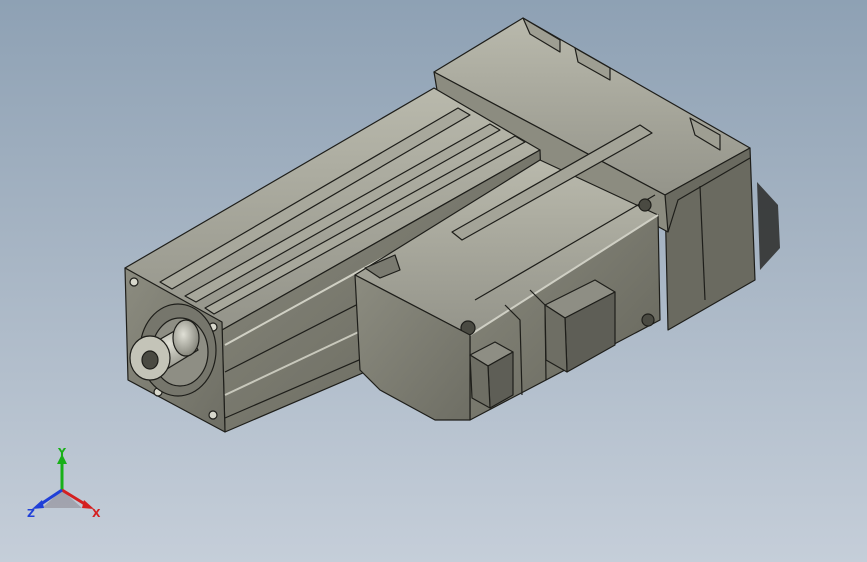 The image size is (867, 562). Describe the element at coordinates (491, 375) in the screenshot. I see `encoder-connector` at that location.